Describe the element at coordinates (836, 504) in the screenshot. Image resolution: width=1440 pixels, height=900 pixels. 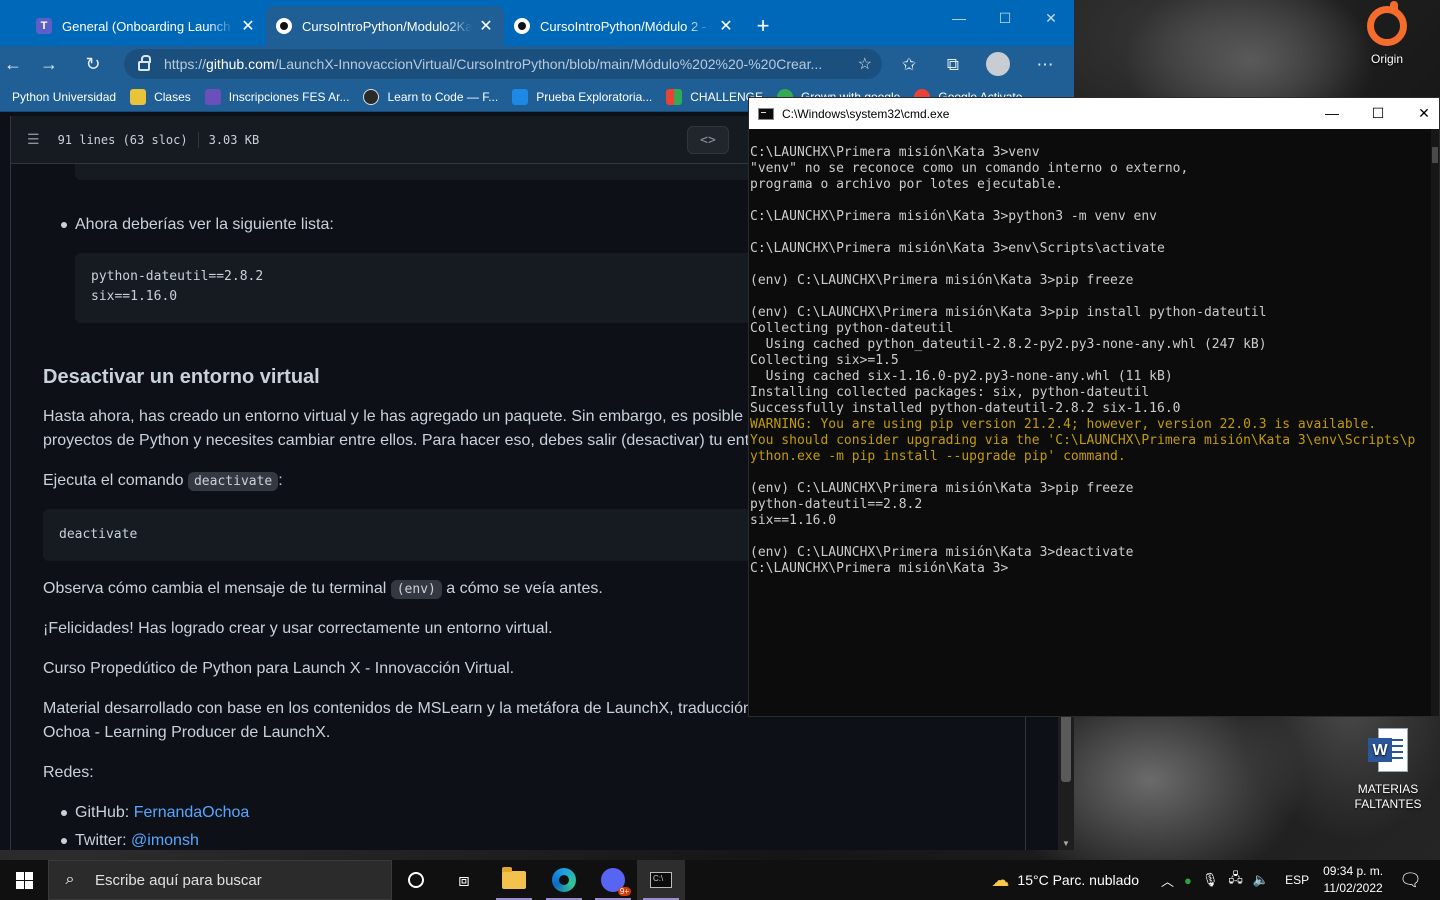
I see `cmd-line: python-dateutil==2.8.2` at that location.